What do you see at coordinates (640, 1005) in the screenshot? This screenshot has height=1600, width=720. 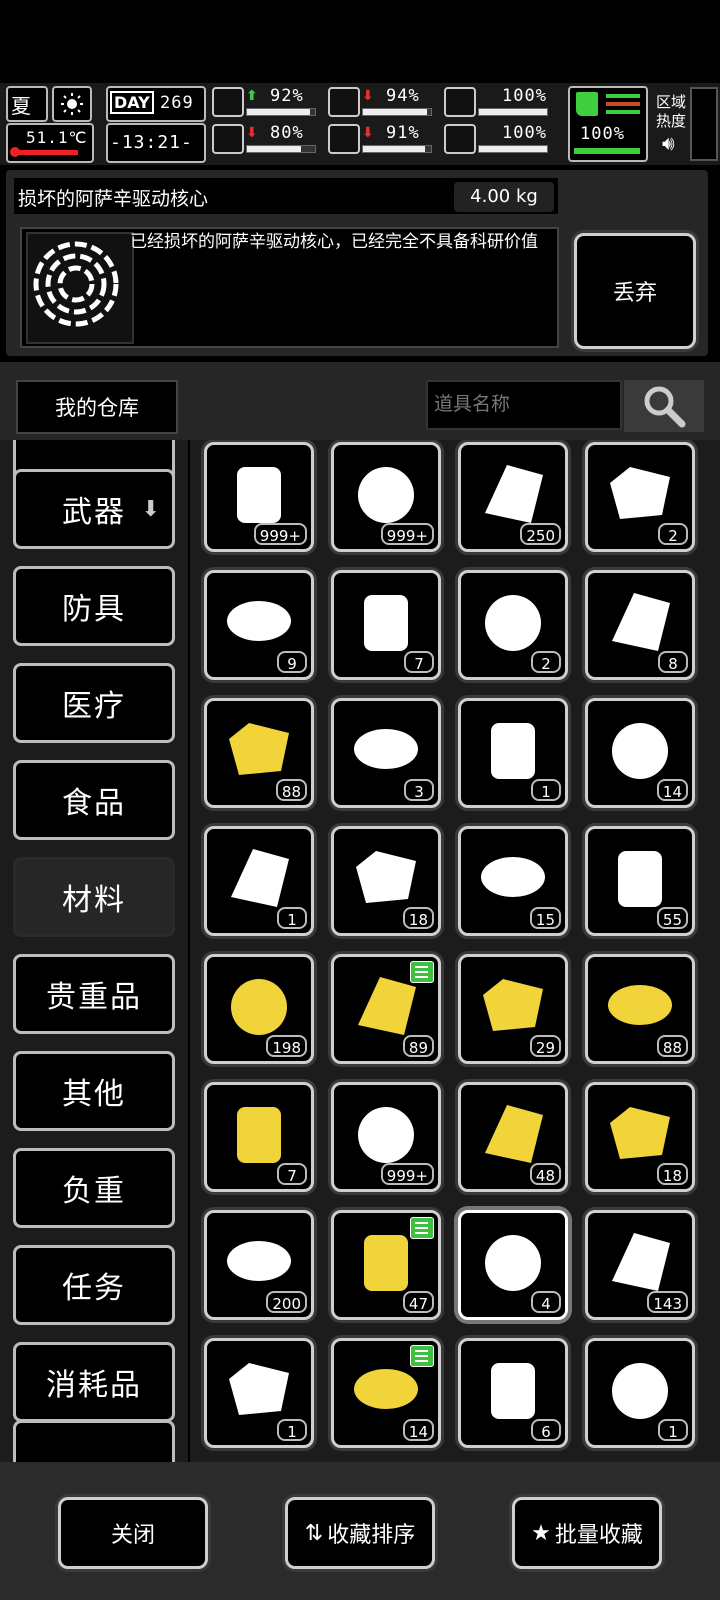 I see `gold-planks-icon` at bounding box center [640, 1005].